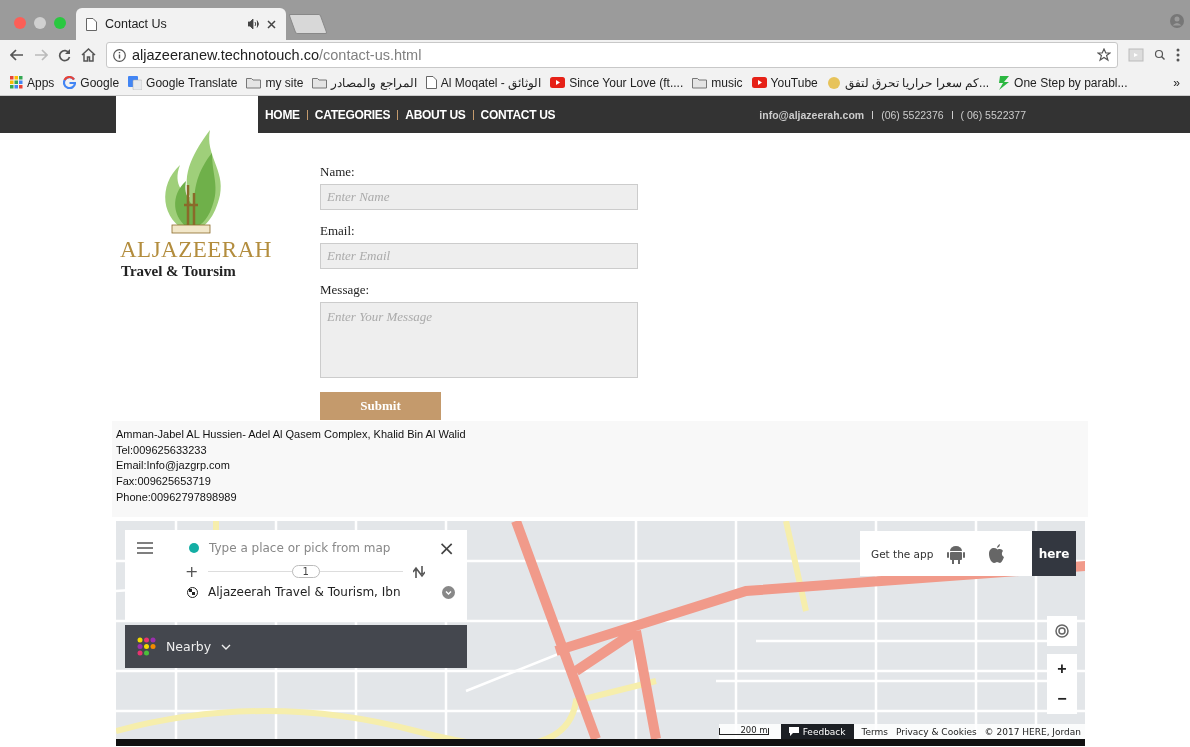 The width and height of the screenshot is (1190, 747). I want to click on bookmark-link: my site, so click(284, 82).